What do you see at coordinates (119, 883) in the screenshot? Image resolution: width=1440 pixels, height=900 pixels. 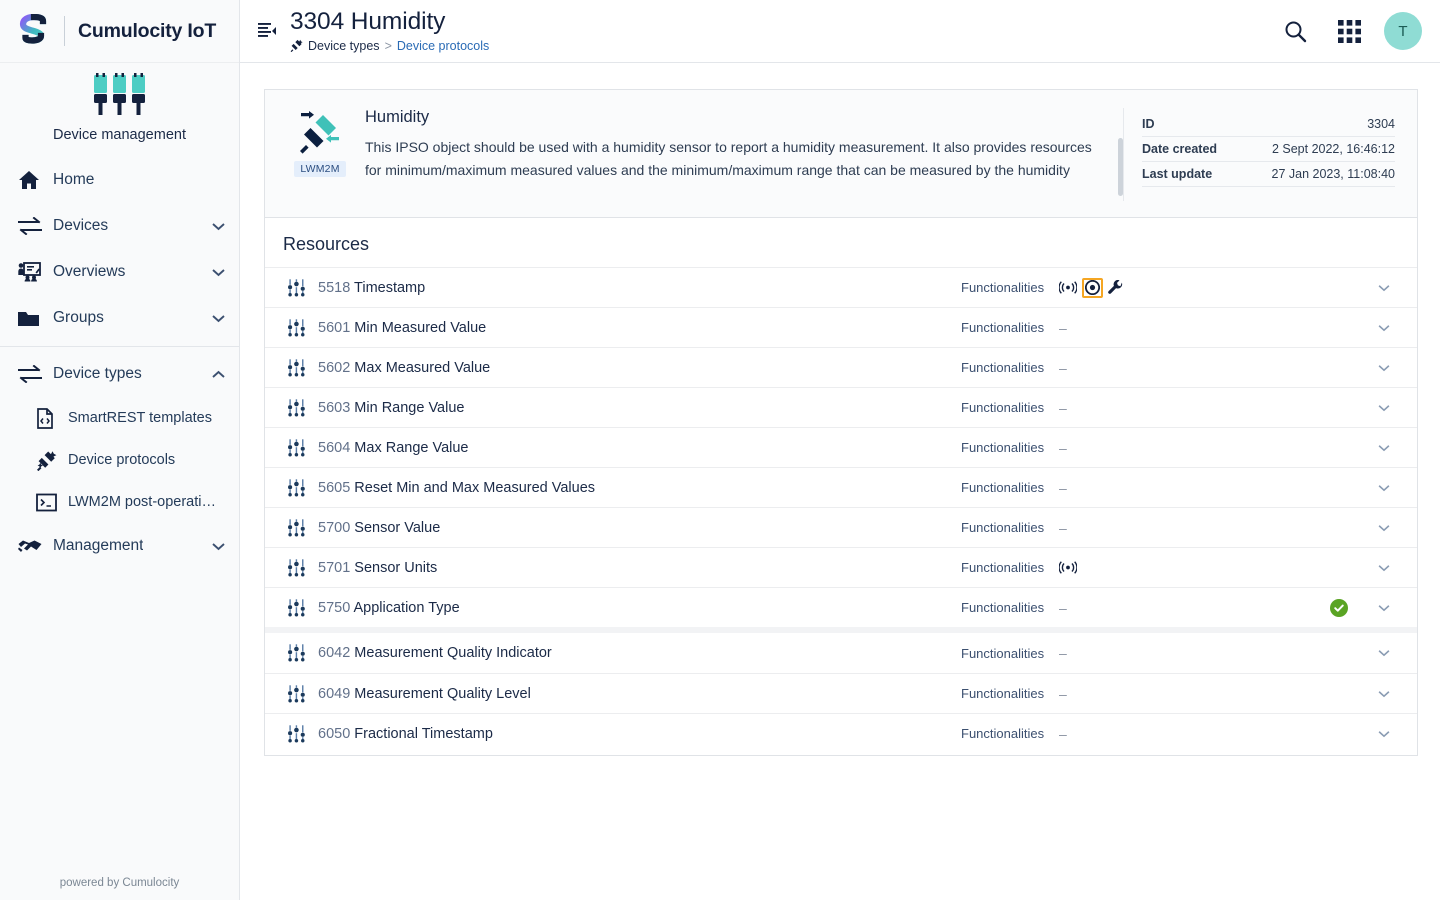 I see `sidebar-footer: powered by Cumulocity` at bounding box center [119, 883].